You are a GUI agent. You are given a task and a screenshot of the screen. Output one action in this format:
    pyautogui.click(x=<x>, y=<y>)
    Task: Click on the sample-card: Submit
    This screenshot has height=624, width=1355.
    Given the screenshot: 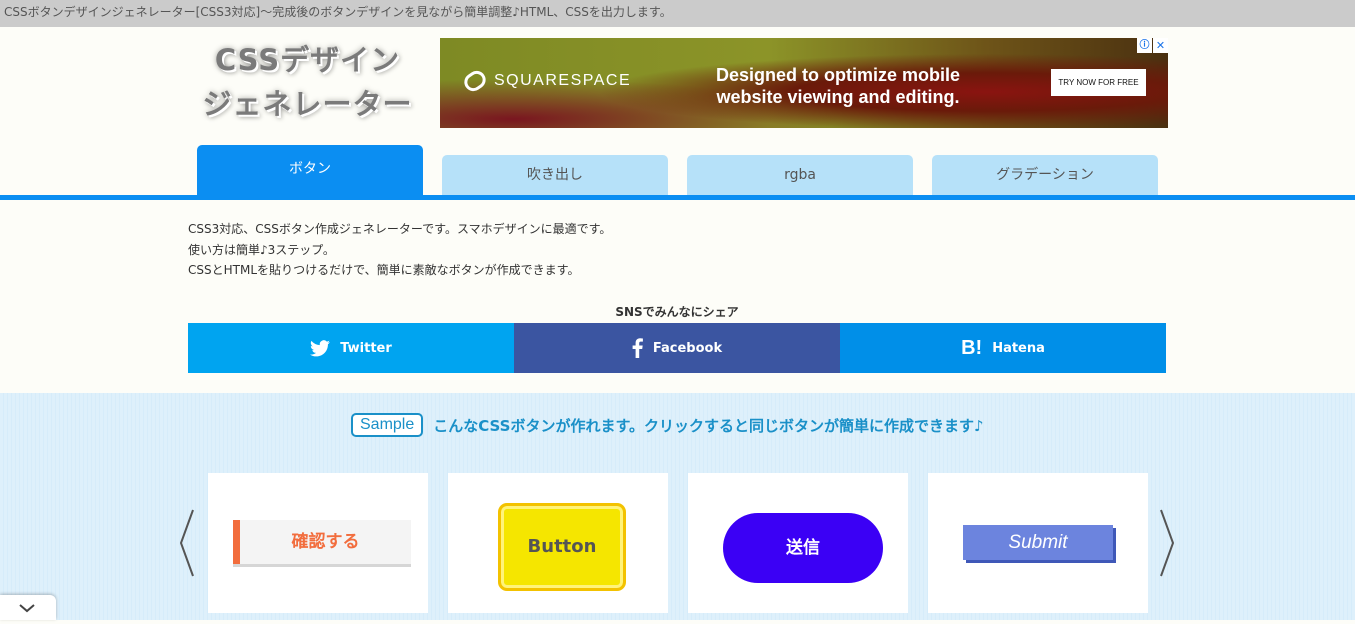 What is the action you would take?
    pyautogui.click(x=1038, y=543)
    